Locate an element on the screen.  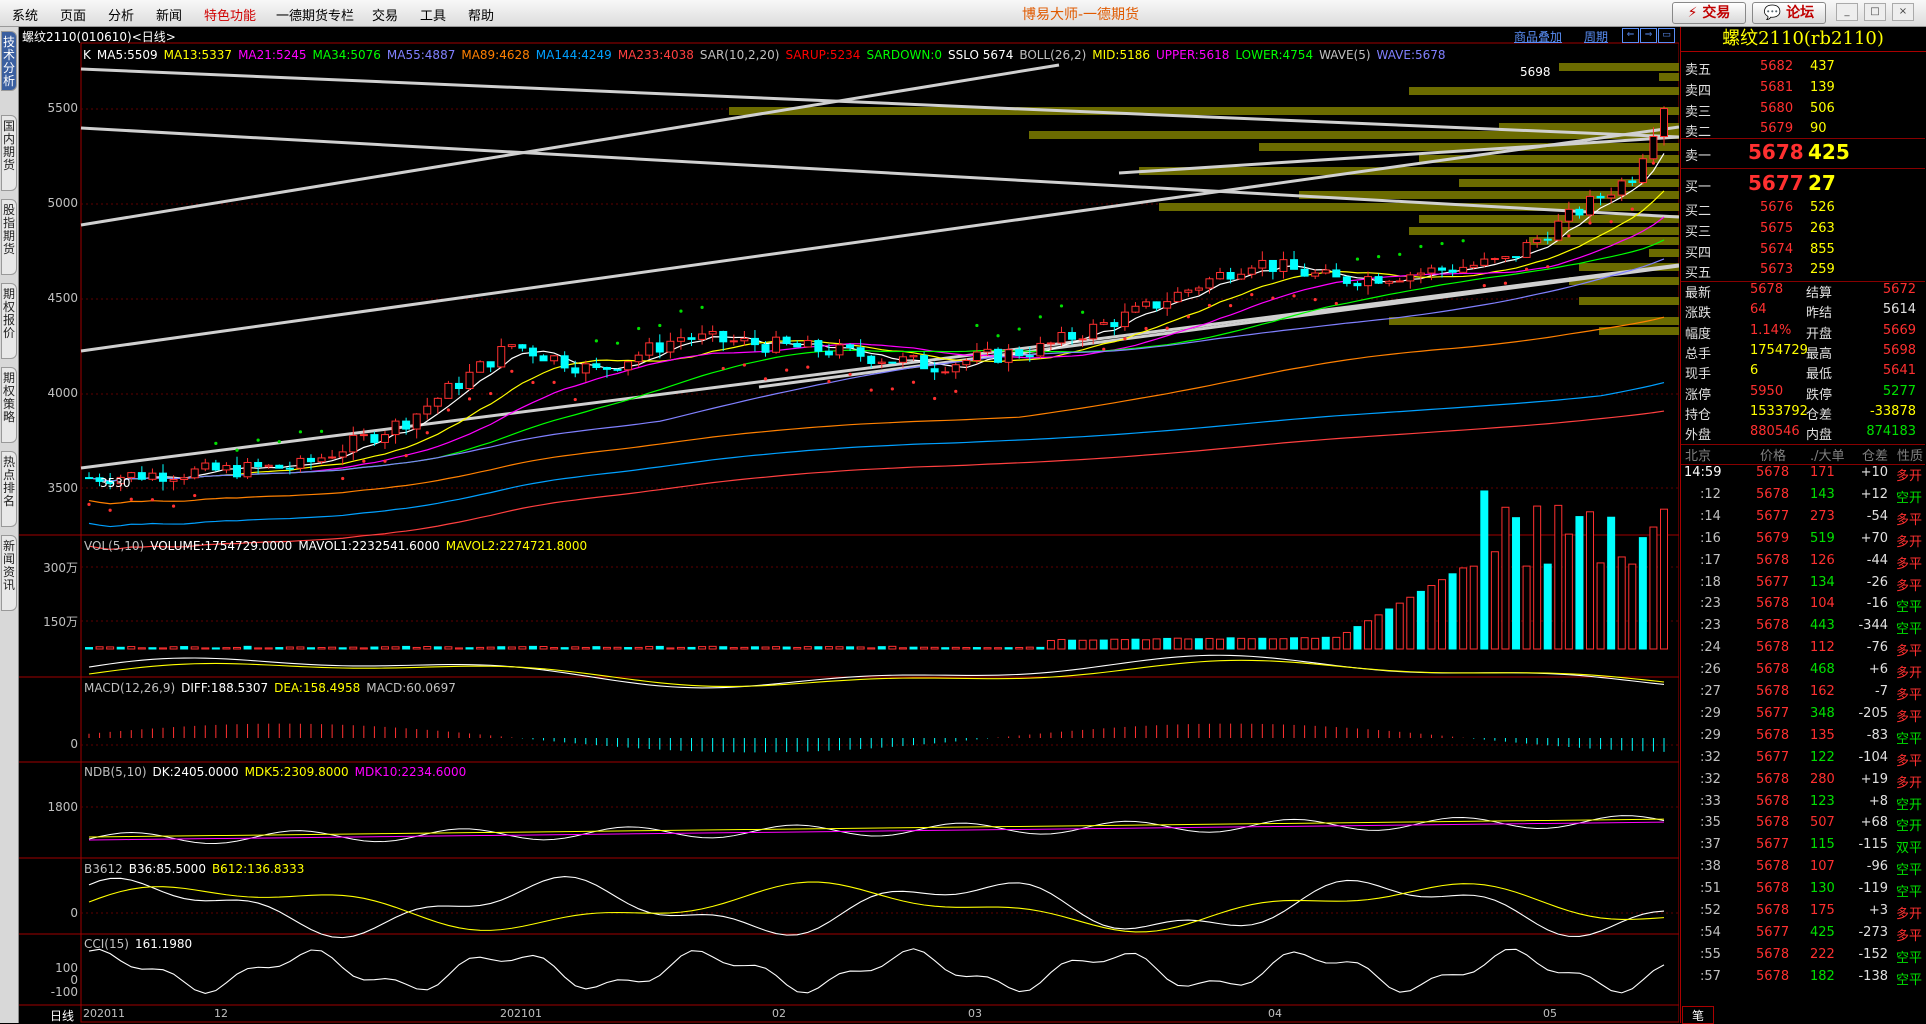
overlay-link: 商品叠加 is located at coordinates (1538, 36).